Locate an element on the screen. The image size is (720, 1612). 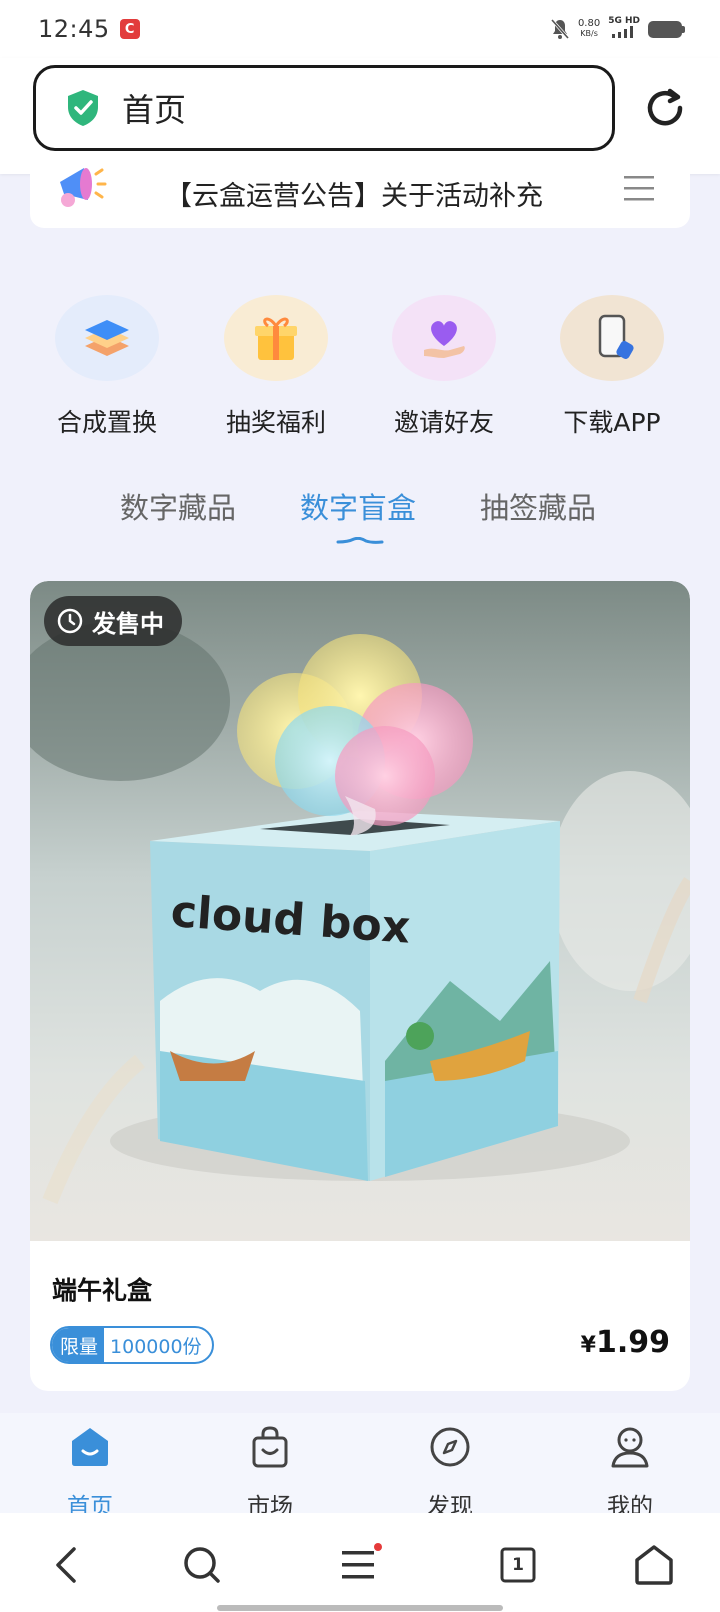
network-type: 5G HD is located at coordinates (624, 21).